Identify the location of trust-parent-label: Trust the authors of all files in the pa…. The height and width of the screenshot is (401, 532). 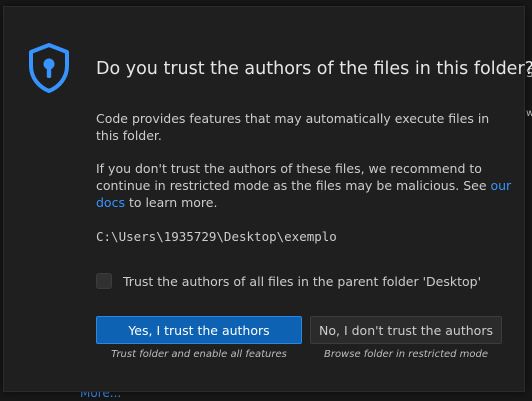
(302, 281).